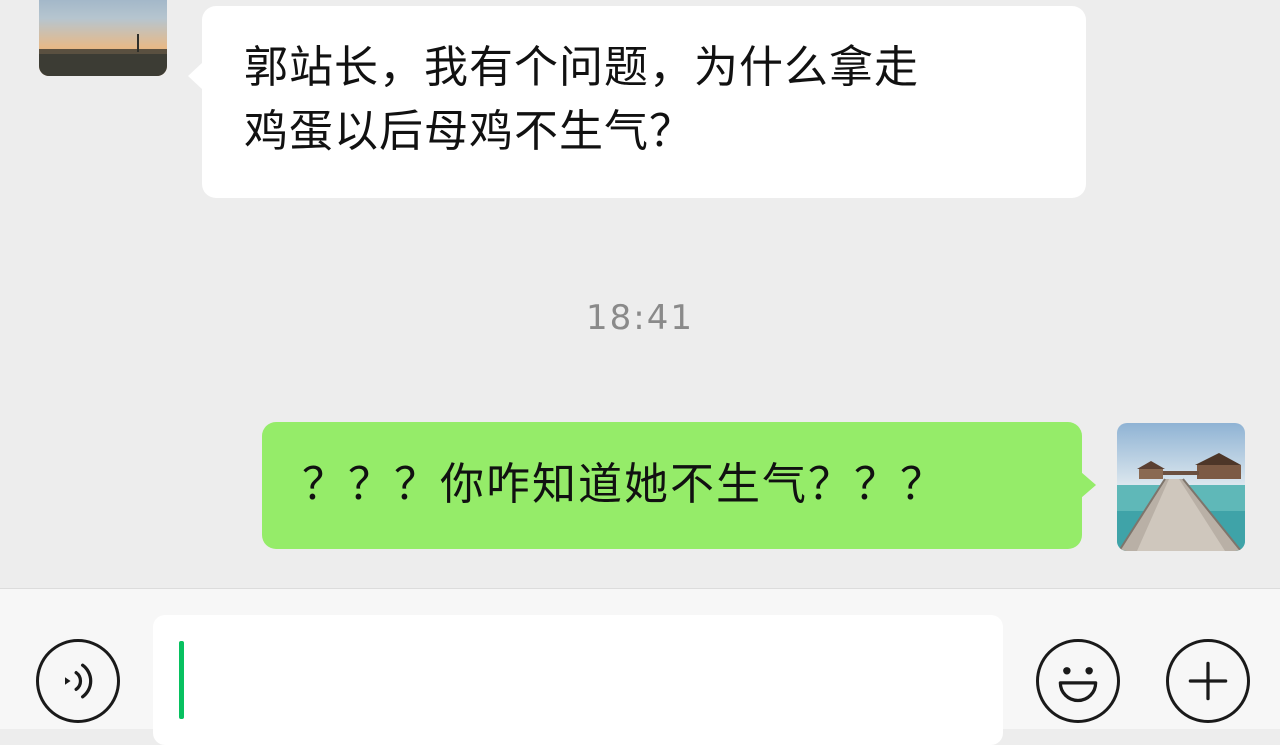  I want to click on message-timestamp: 18:41, so click(640, 318).